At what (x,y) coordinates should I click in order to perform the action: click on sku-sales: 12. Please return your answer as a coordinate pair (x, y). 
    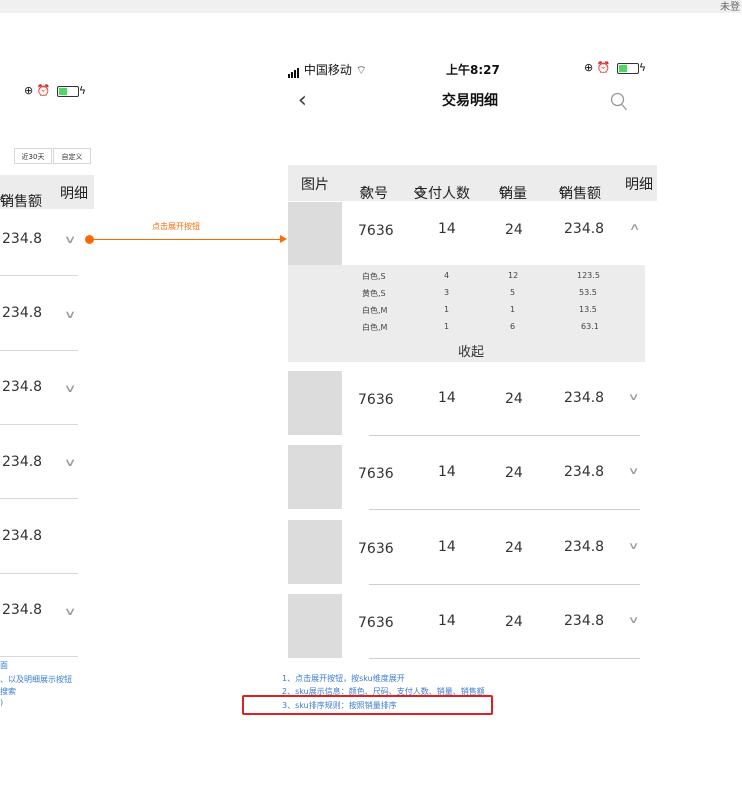
    Looking at the image, I should click on (513, 275).